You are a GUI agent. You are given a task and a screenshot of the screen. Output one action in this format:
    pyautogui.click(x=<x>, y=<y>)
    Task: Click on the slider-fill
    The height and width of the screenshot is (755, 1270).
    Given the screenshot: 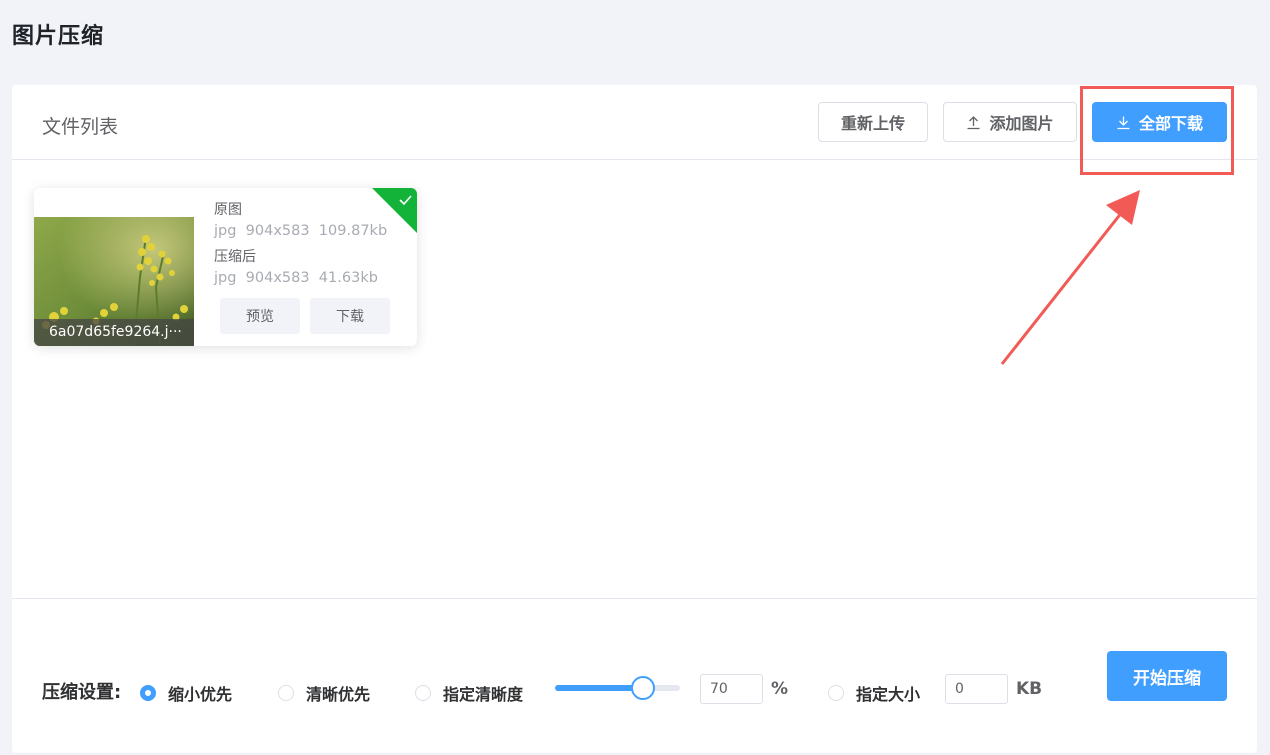 What is the action you would take?
    pyautogui.click(x=599, y=688)
    